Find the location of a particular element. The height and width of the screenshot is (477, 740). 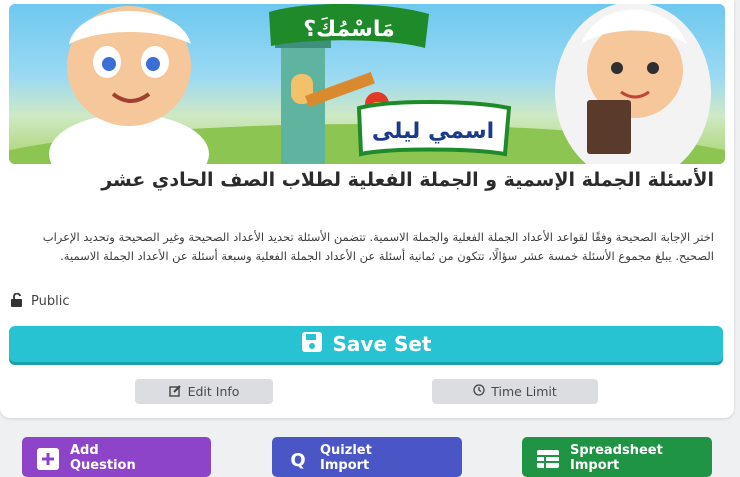

quizlet-import-button: Q Quizlet Import is located at coordinates (367, 457).